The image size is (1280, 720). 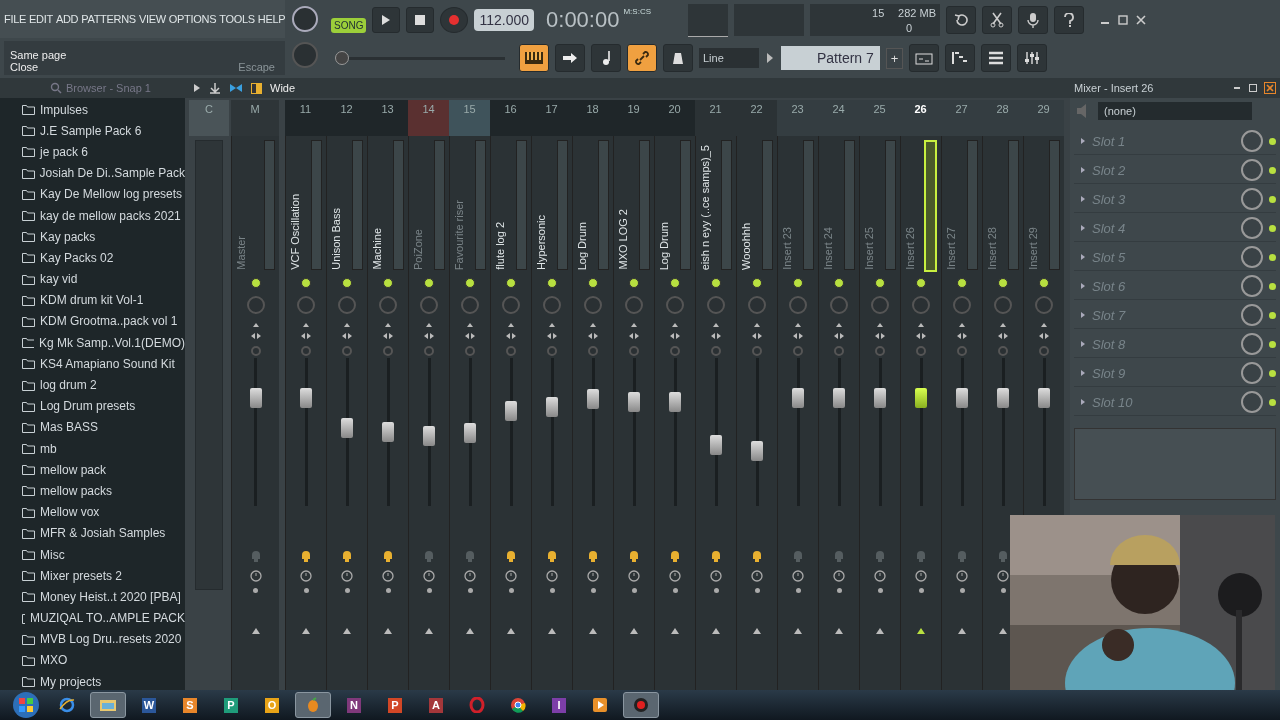 What do you see at coordinates (1175, 111) in the screenshot?
I see `preset-dropdown: (none)` at bounding box center [1175, 111].